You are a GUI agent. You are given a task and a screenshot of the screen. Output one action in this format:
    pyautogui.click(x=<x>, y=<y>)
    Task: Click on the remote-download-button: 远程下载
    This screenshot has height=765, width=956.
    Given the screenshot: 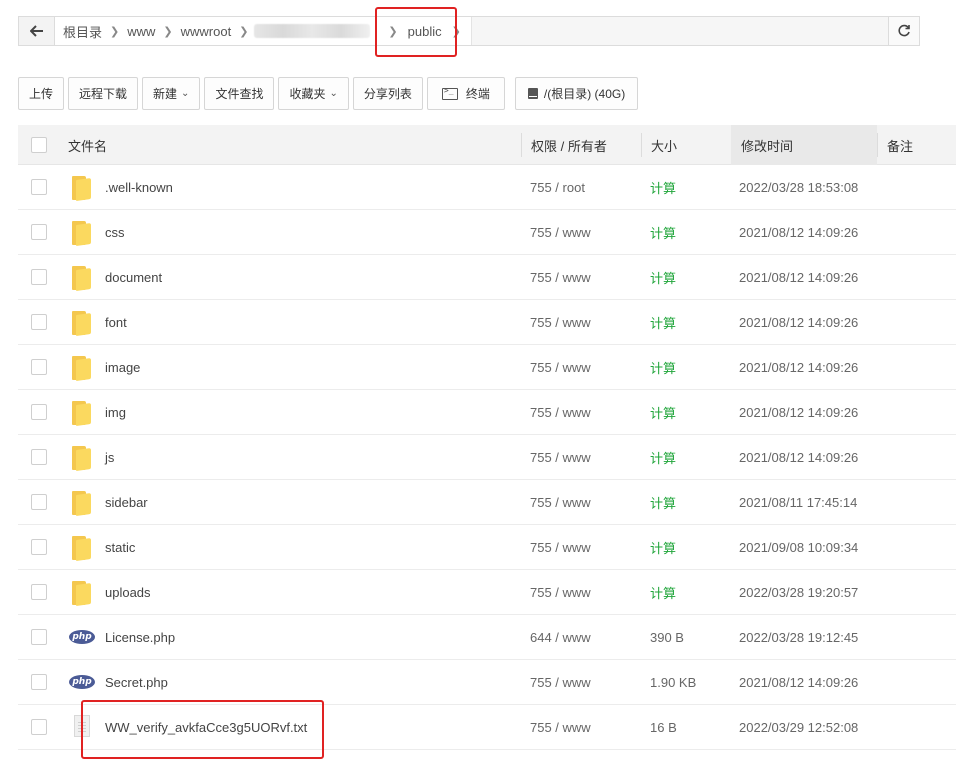 What is the action you would take?
    pyautogui.click(x=103, y=93)
    